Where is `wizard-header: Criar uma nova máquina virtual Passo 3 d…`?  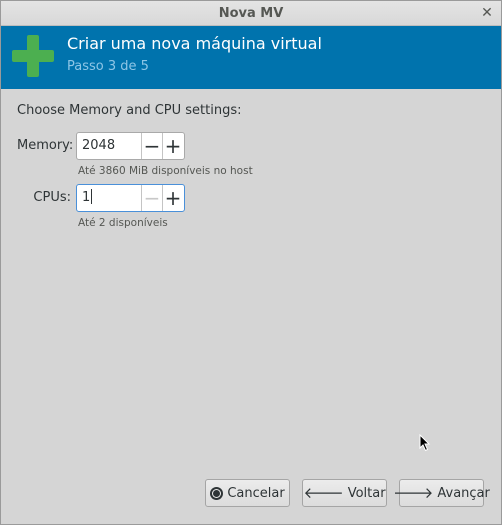
wizard-header: Criar uma nova máquina virtual Passo 3 d… is located at coordinates (251, 57).